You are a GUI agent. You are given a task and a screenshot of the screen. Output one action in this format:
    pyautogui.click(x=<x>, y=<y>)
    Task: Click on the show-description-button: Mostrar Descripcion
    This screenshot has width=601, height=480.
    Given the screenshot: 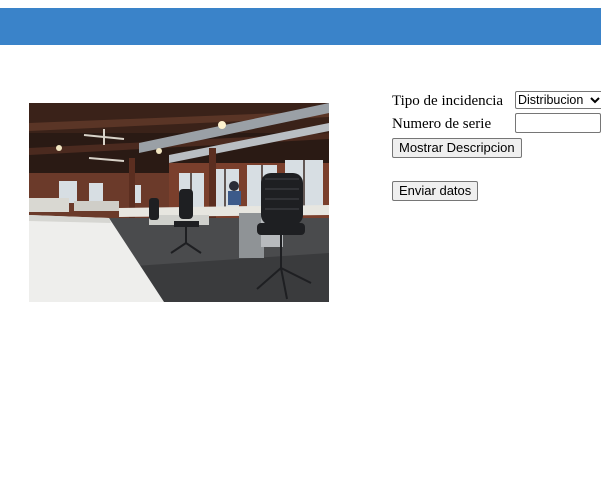 What is the action you would take?
    pyautogui.click(x=457, y=148)
    